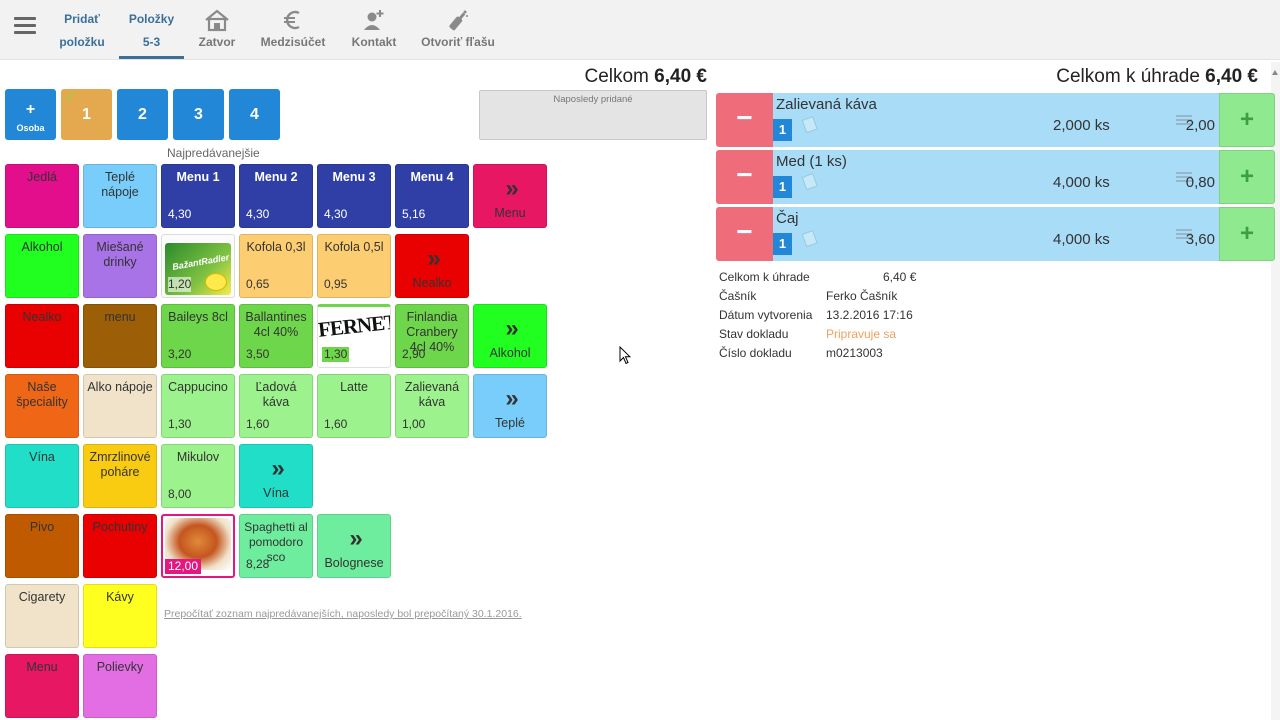 This screenshot has width=1280, height=720. What do you see at coordinates (1081, 182) in the screenshot?
I see `order-item-quantity: 4,000 ks` at bounding box center [1081, 182].